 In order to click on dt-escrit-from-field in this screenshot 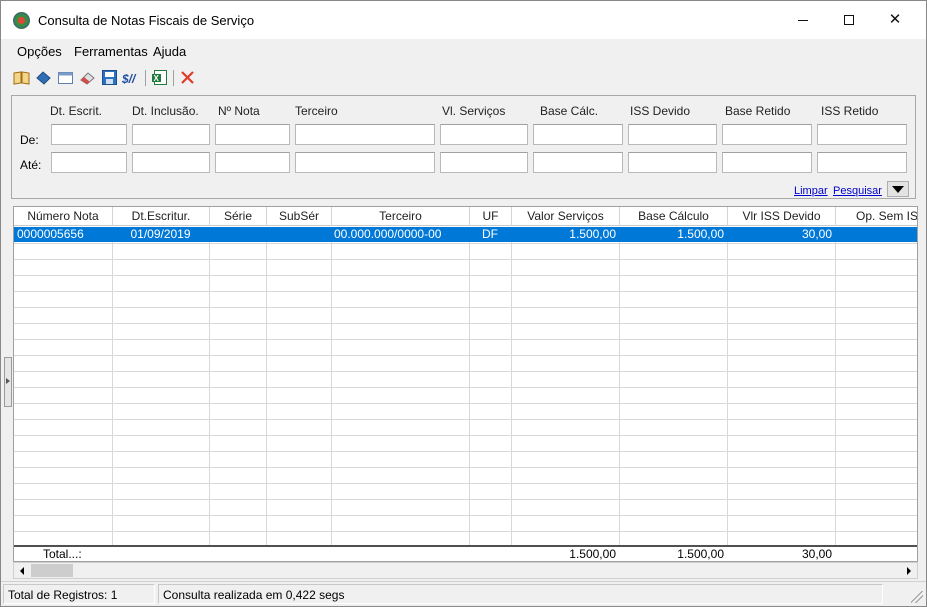, I will do `click(89, 134)`.